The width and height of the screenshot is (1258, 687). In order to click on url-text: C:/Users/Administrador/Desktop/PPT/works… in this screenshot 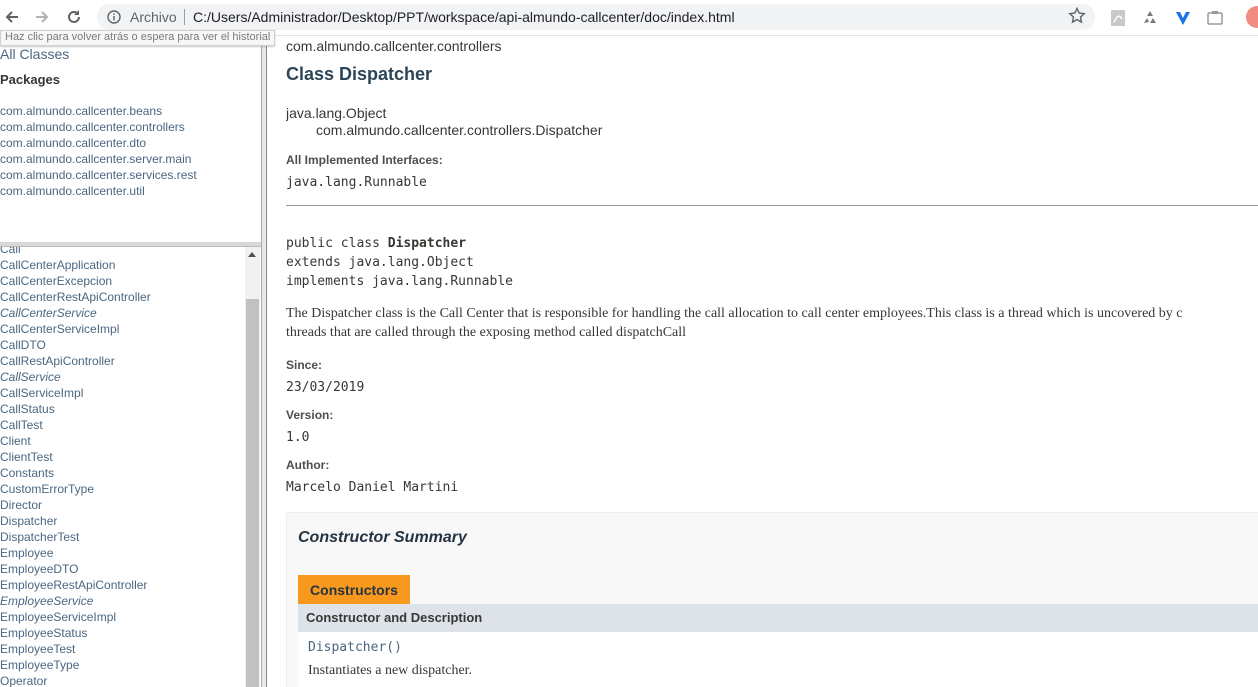, I will do `click(464, 17)`.